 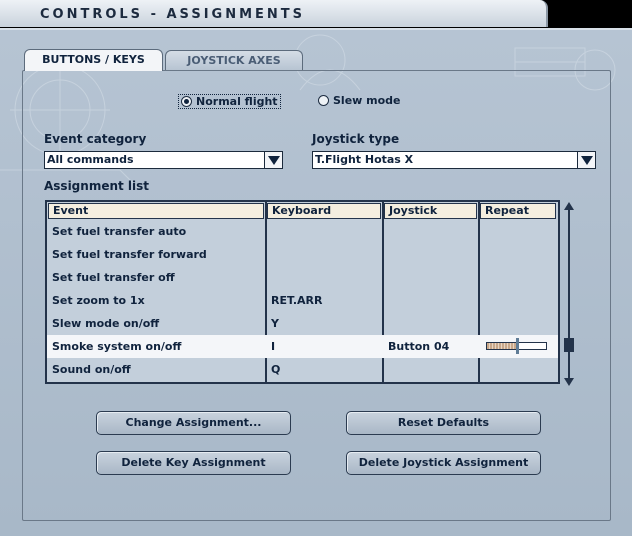 I want to click on tab-joystick-axes: JOYSTICK AXES, so click(x=234, y=60).